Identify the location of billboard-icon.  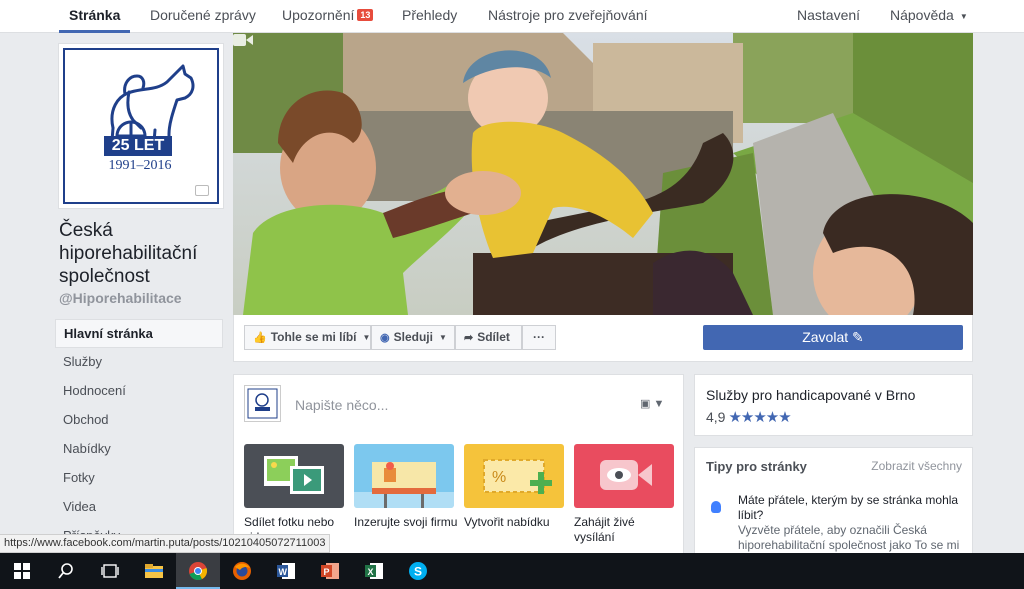
(404, 485).